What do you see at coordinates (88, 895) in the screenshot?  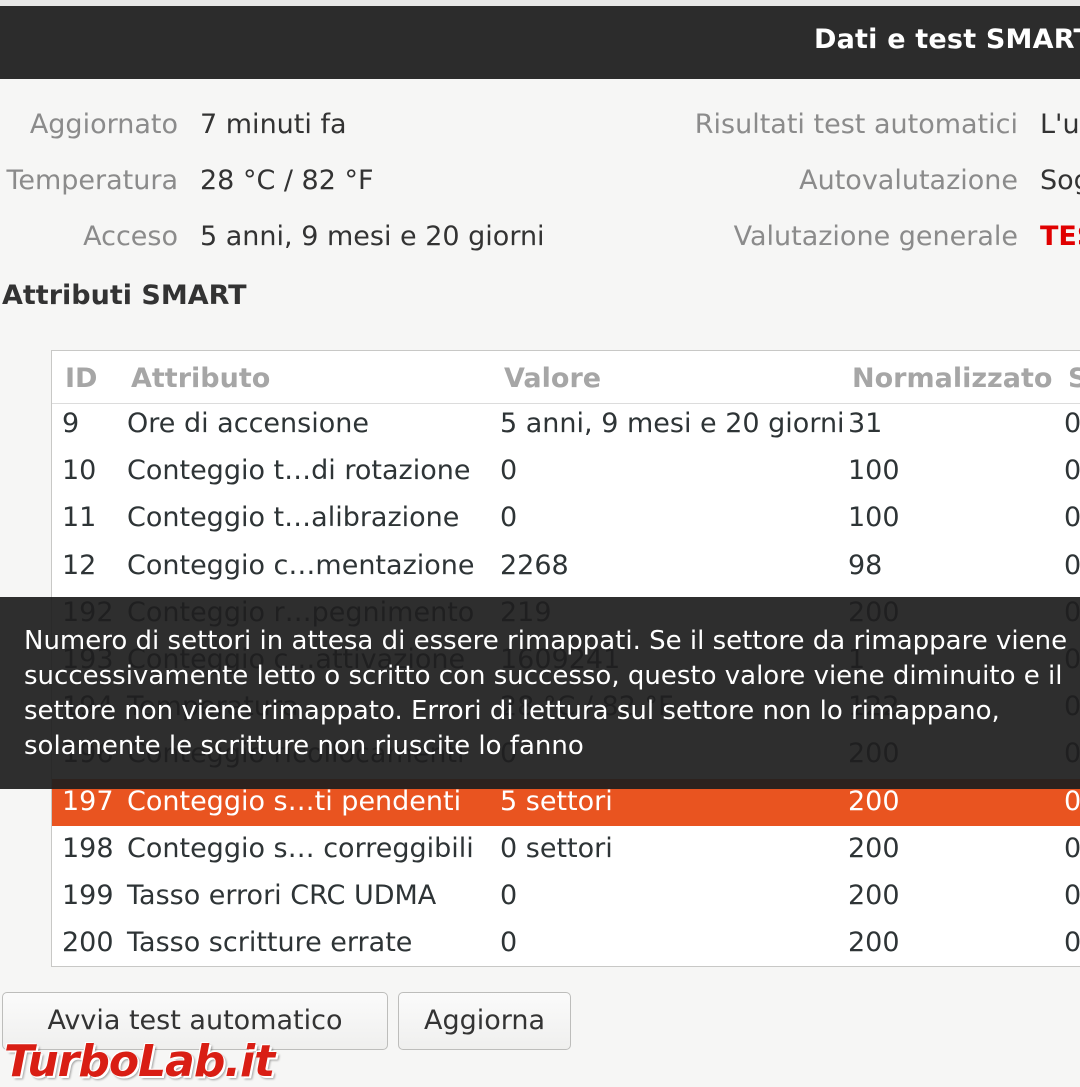 I see `cell-id: 199` at bounding box center [88, 895].